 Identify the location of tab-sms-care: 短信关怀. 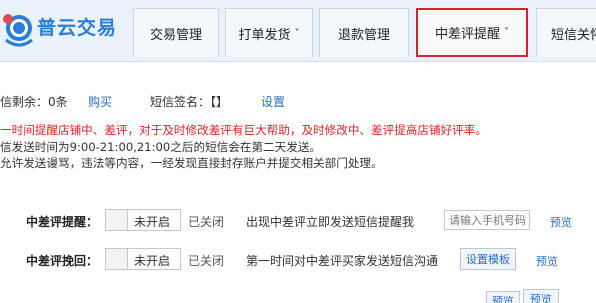
(566, 32).